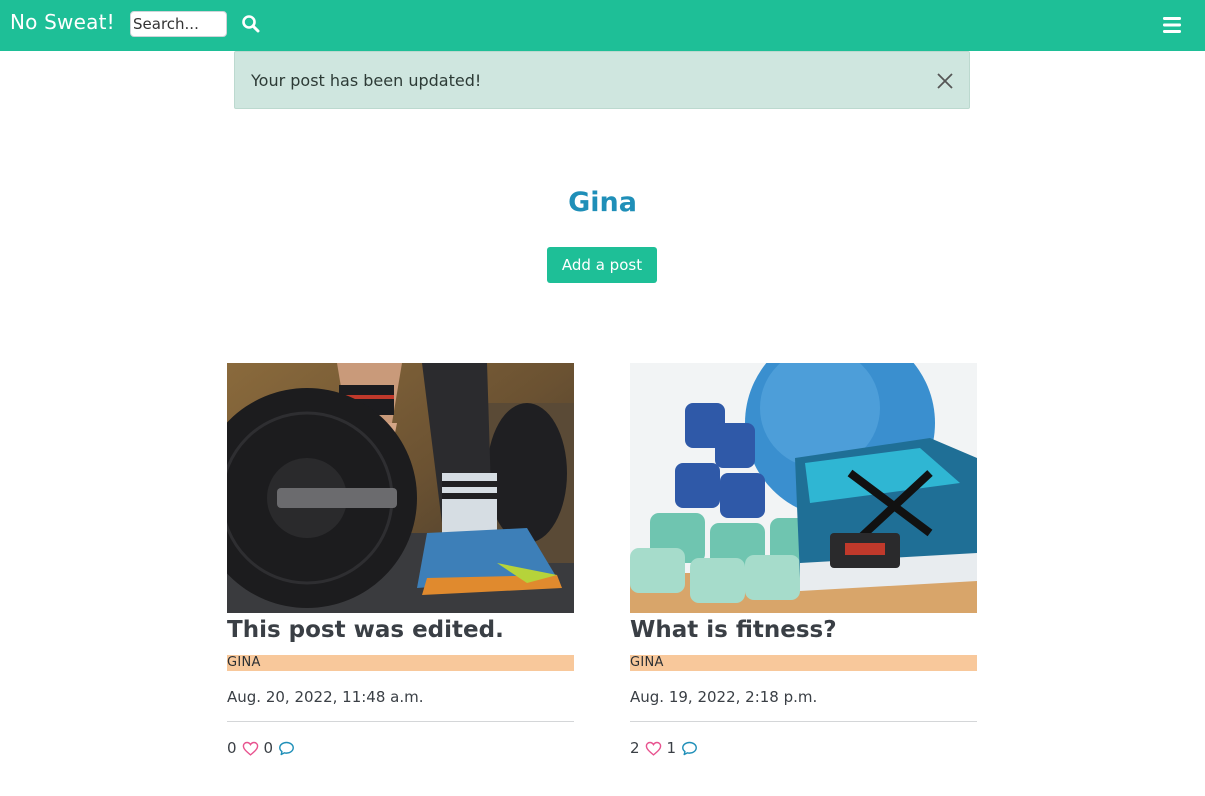  What do you see at coordinates (325, 697) in the screenshot?
I see `post-date: Aug. 20, 2022, 11:48 a.m.` at bounding box center [325, 697].